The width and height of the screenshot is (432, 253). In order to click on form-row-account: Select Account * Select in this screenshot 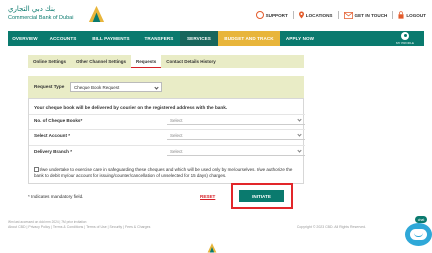, I will do `click(167, 135)`.